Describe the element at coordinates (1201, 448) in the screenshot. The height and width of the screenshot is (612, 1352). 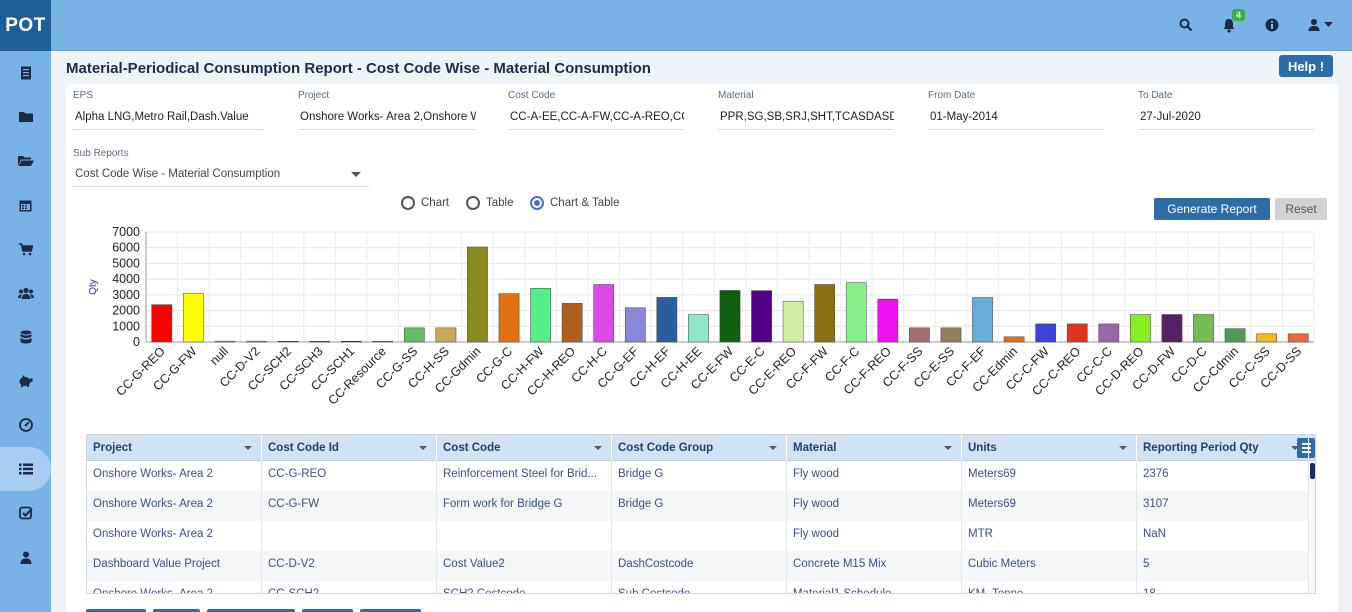
I see `column-header-label: Reporting Period Qty` at that location.